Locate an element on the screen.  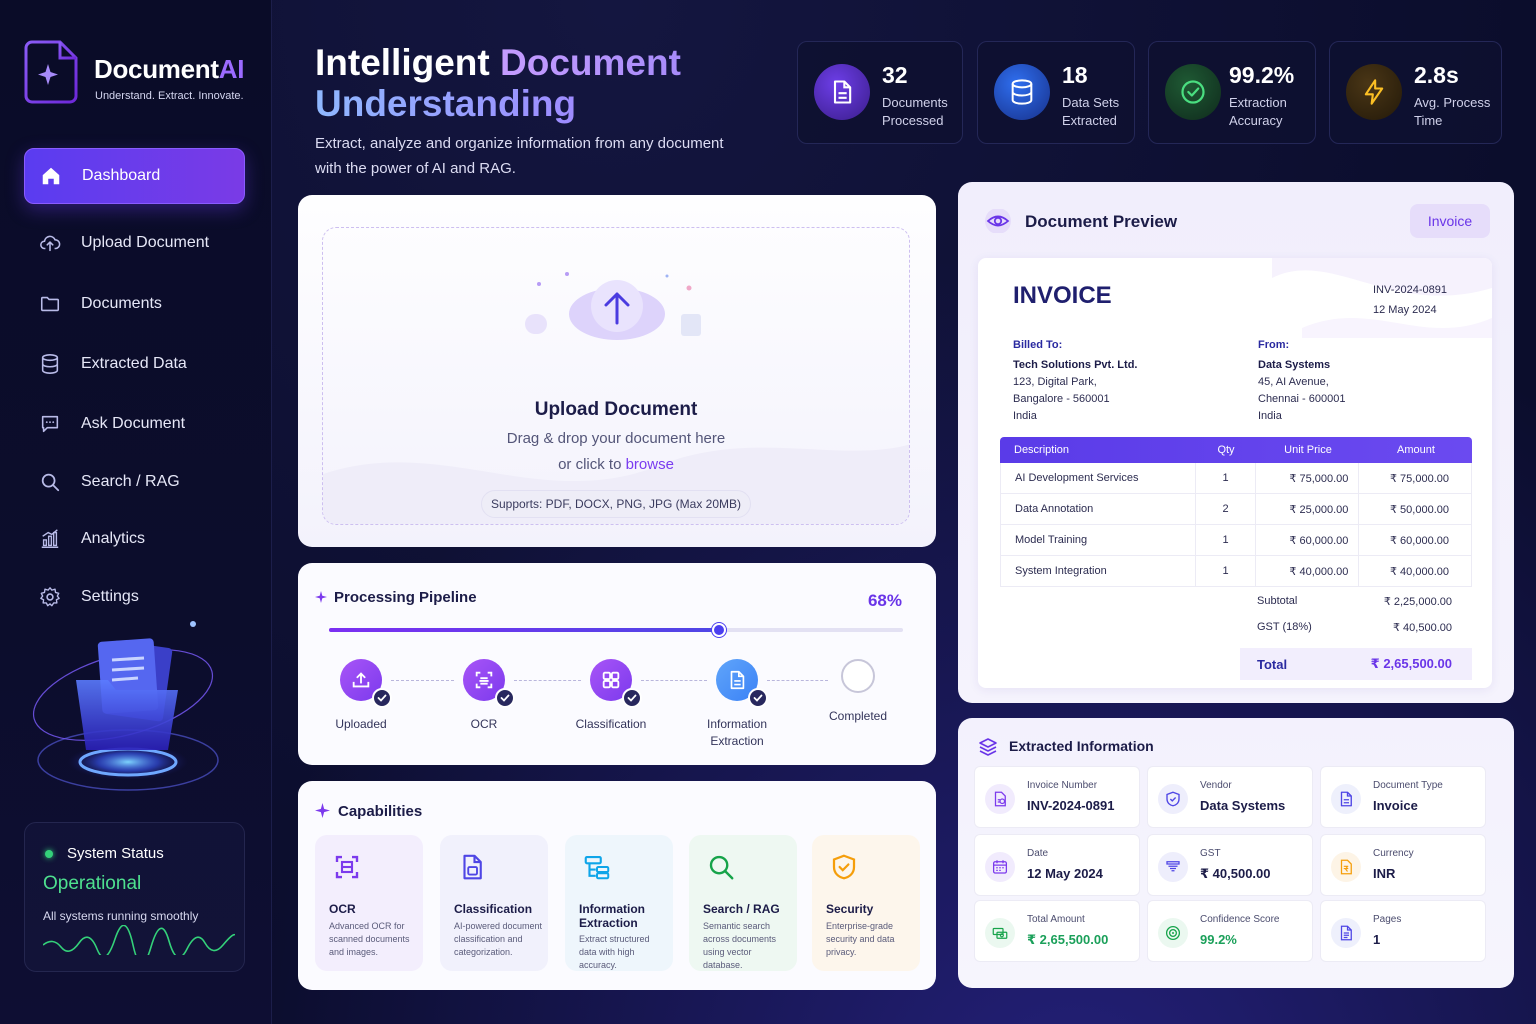
stat-card: 32 Documents Processed is located at coordinates (880, 92).